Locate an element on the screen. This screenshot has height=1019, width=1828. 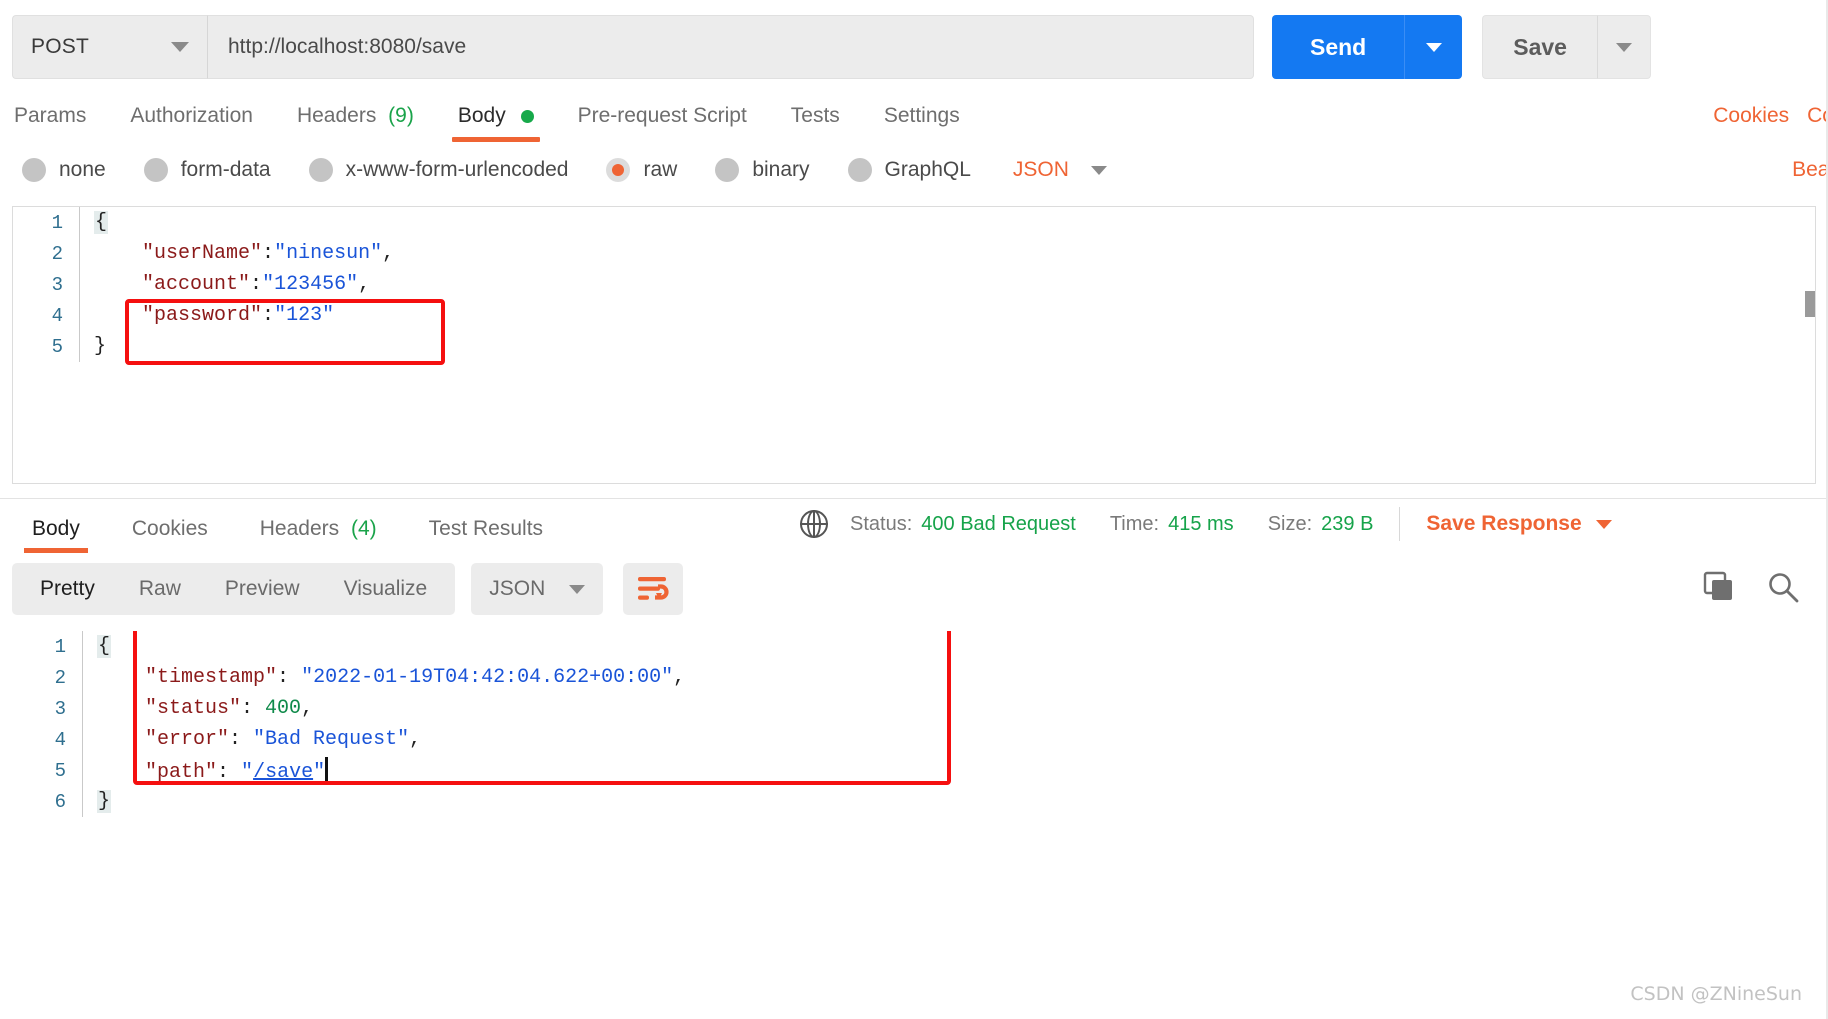
code-token: "error" is located at coordinates (187, 739).